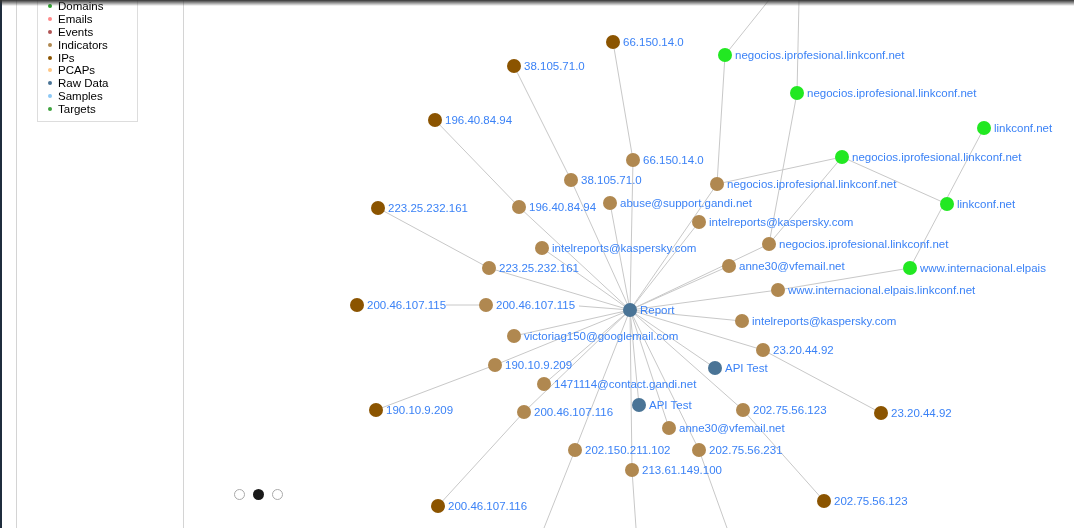 Image resolution: width=1074 pixels, height=528 pixels. I want to click on legend-label: PCAPs, so click(77, 70).